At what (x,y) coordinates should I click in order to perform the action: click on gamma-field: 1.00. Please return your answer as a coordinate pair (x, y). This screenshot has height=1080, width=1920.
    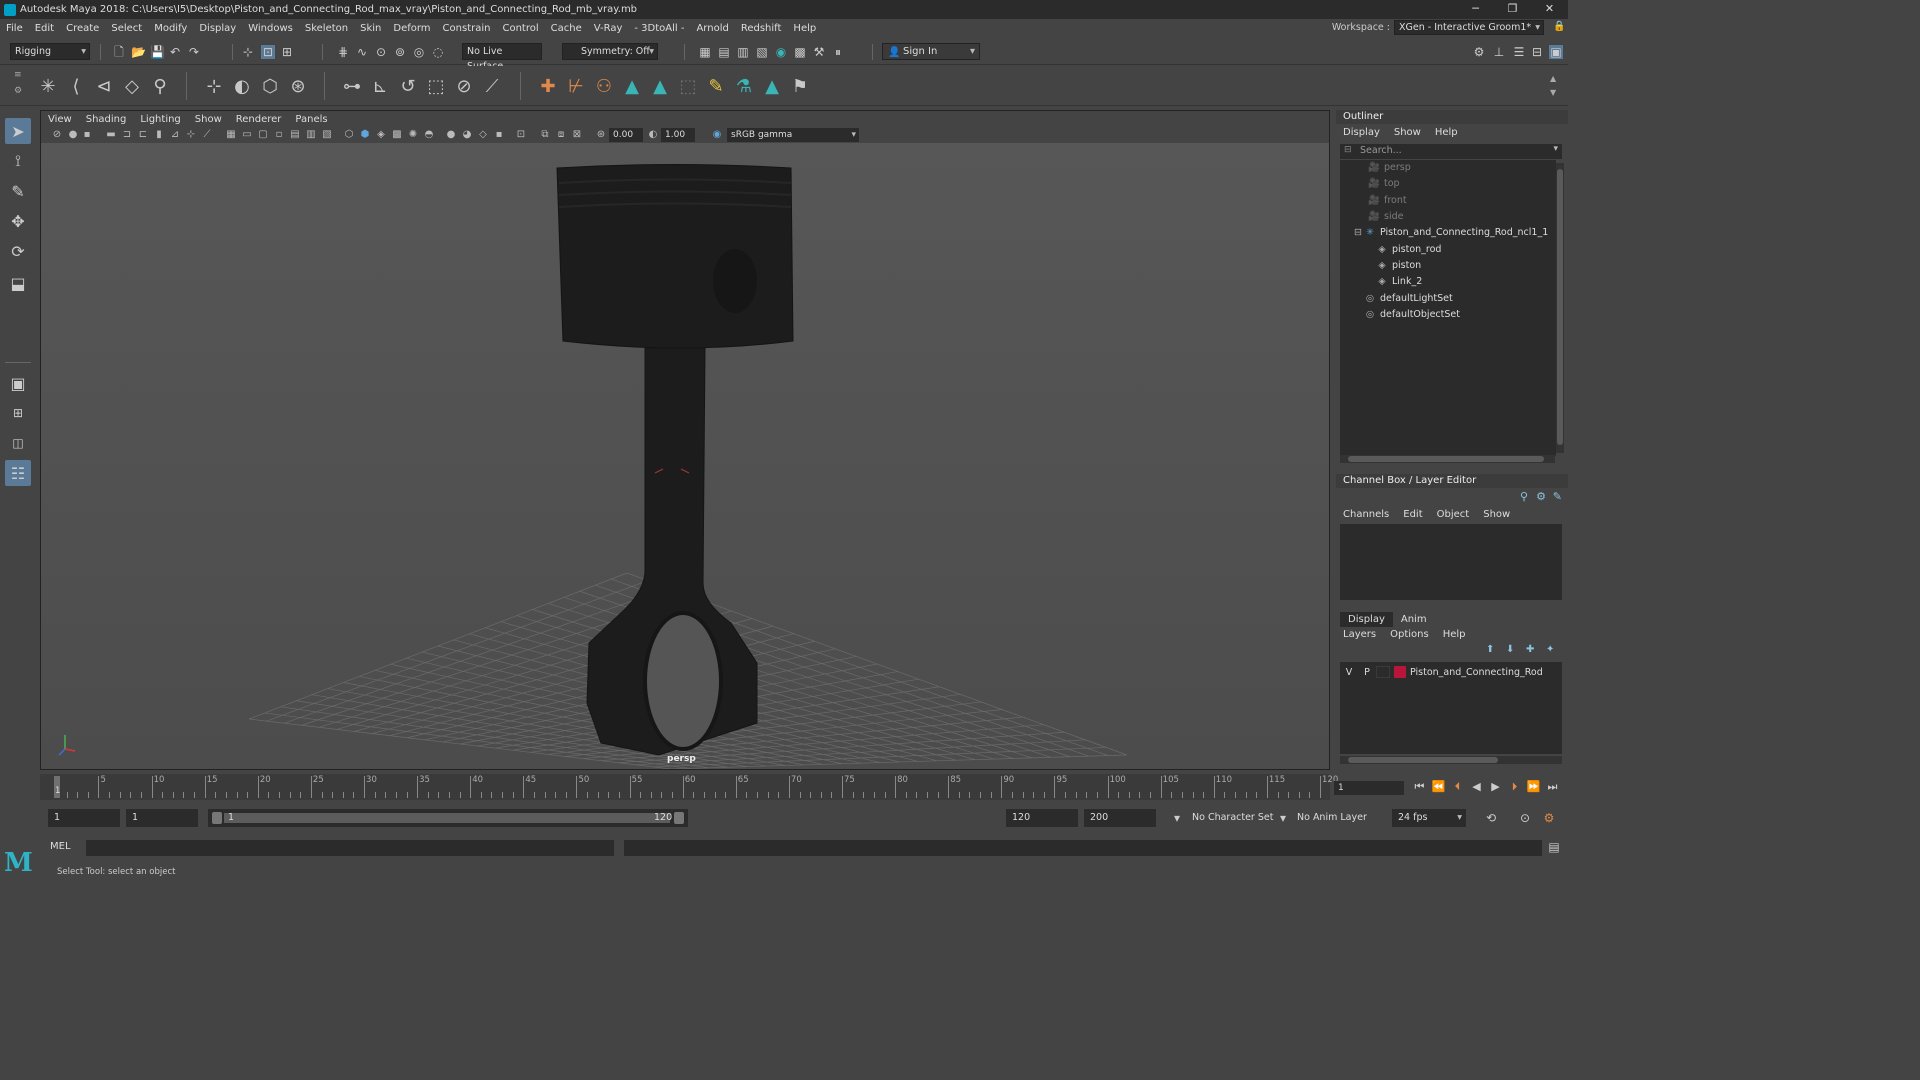
    Looking at the image, I should click on (678, 135).